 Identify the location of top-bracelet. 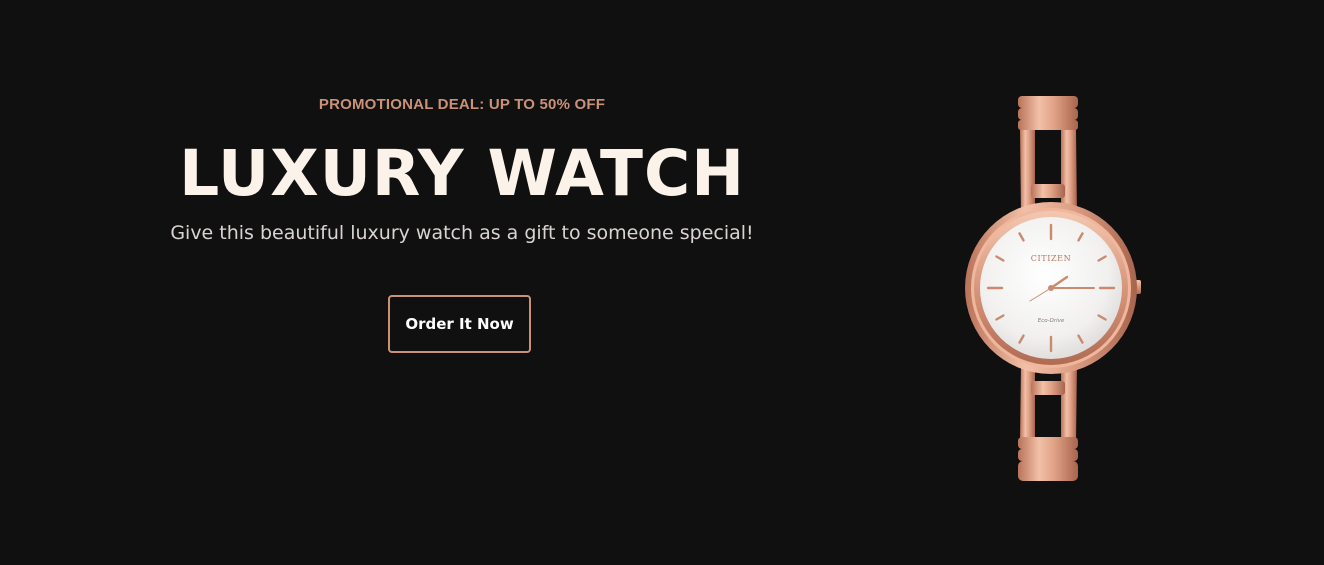
(1048, 156).